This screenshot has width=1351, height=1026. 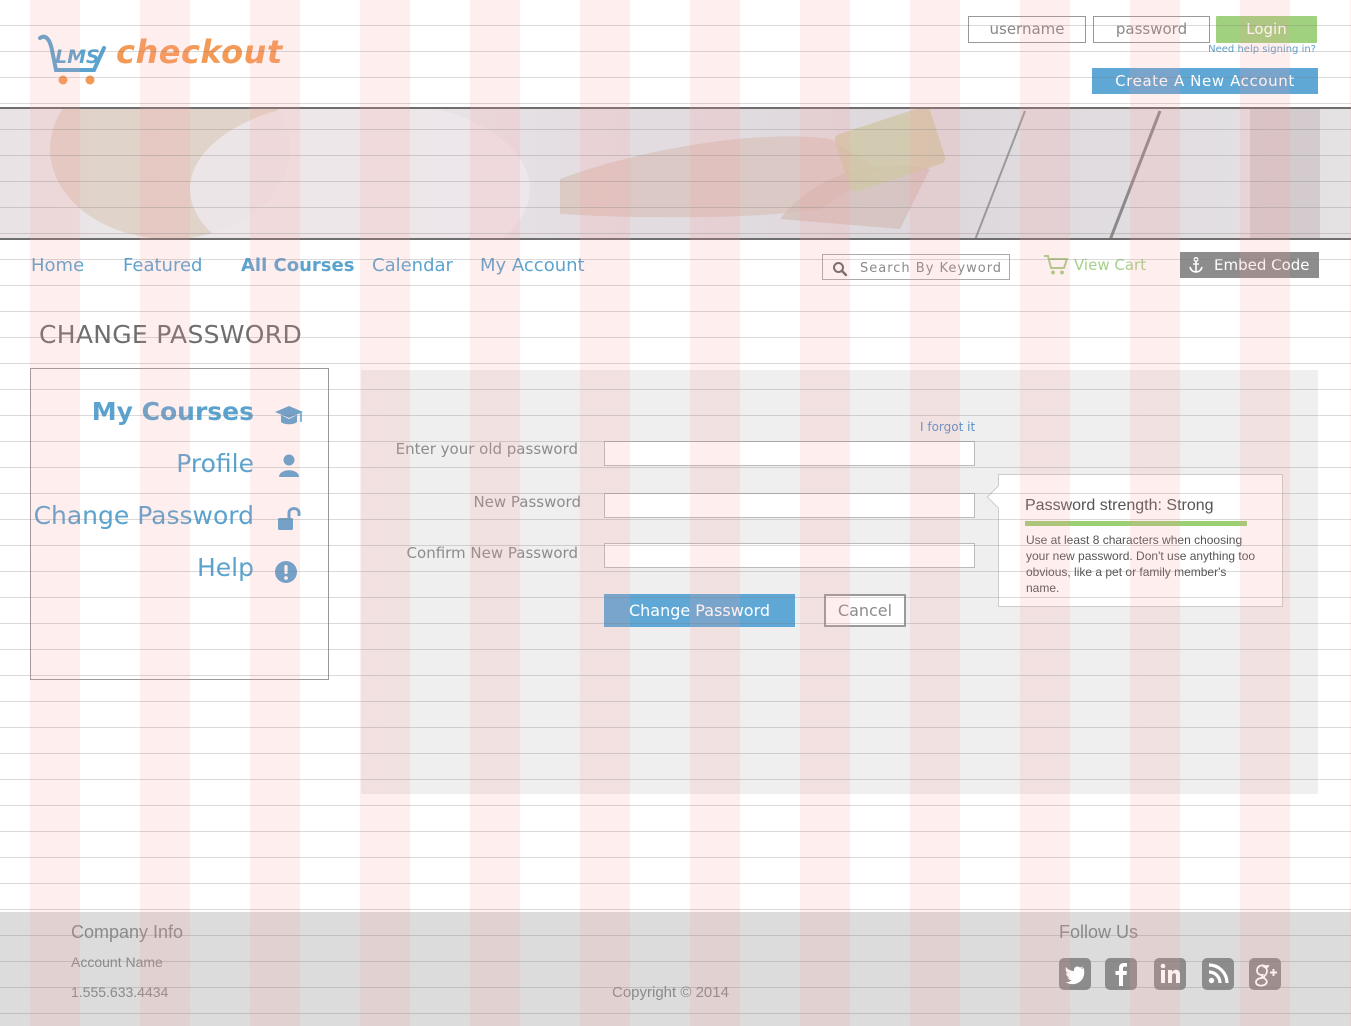 What do you see at coordinates (1253, 49) in the screenshot?
I see `signin-help-link: Need help signing in?` at bounding box center [1253, 49].